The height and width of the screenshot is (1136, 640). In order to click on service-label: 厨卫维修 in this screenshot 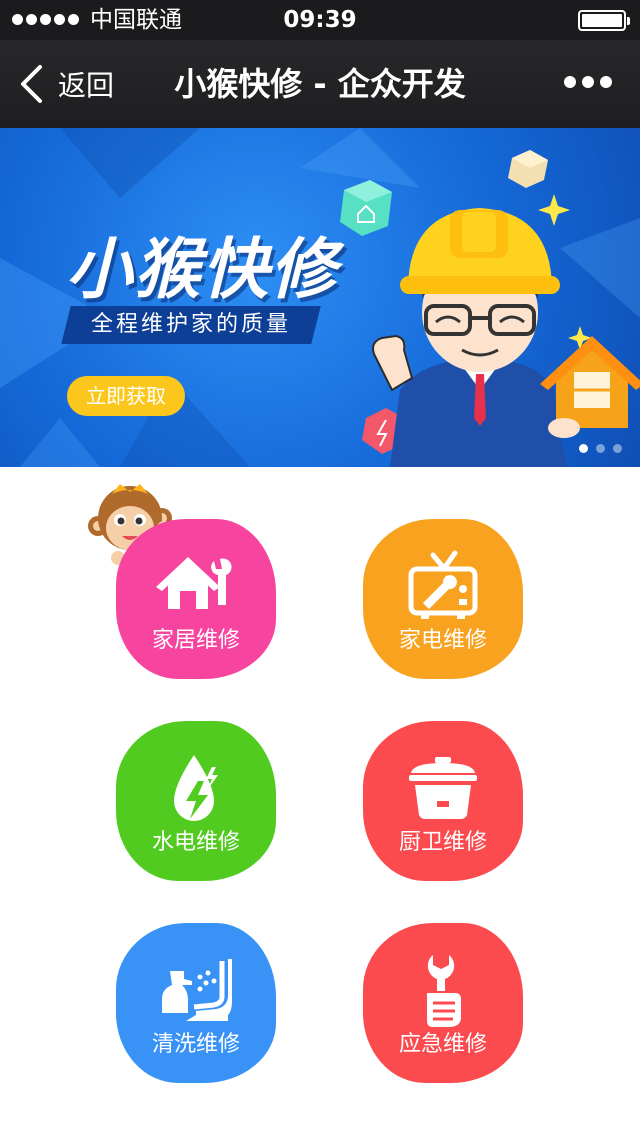, I will do `click(442, 842)`.